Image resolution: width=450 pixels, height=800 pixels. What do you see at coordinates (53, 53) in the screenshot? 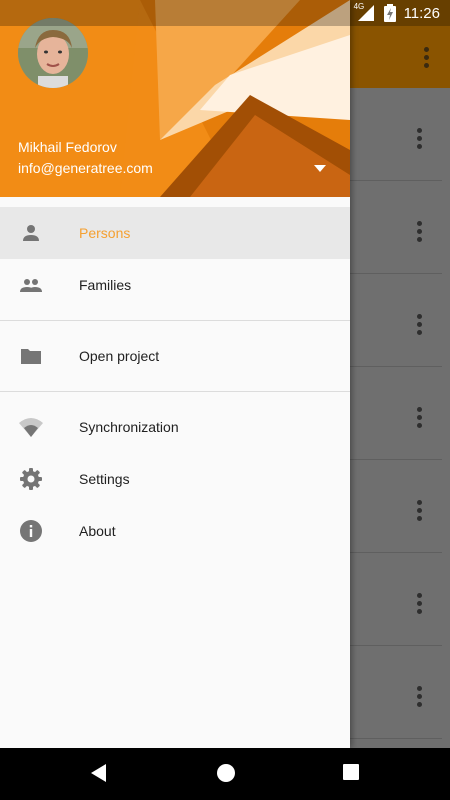
I see `avatar` at bounding box center [53, 53].